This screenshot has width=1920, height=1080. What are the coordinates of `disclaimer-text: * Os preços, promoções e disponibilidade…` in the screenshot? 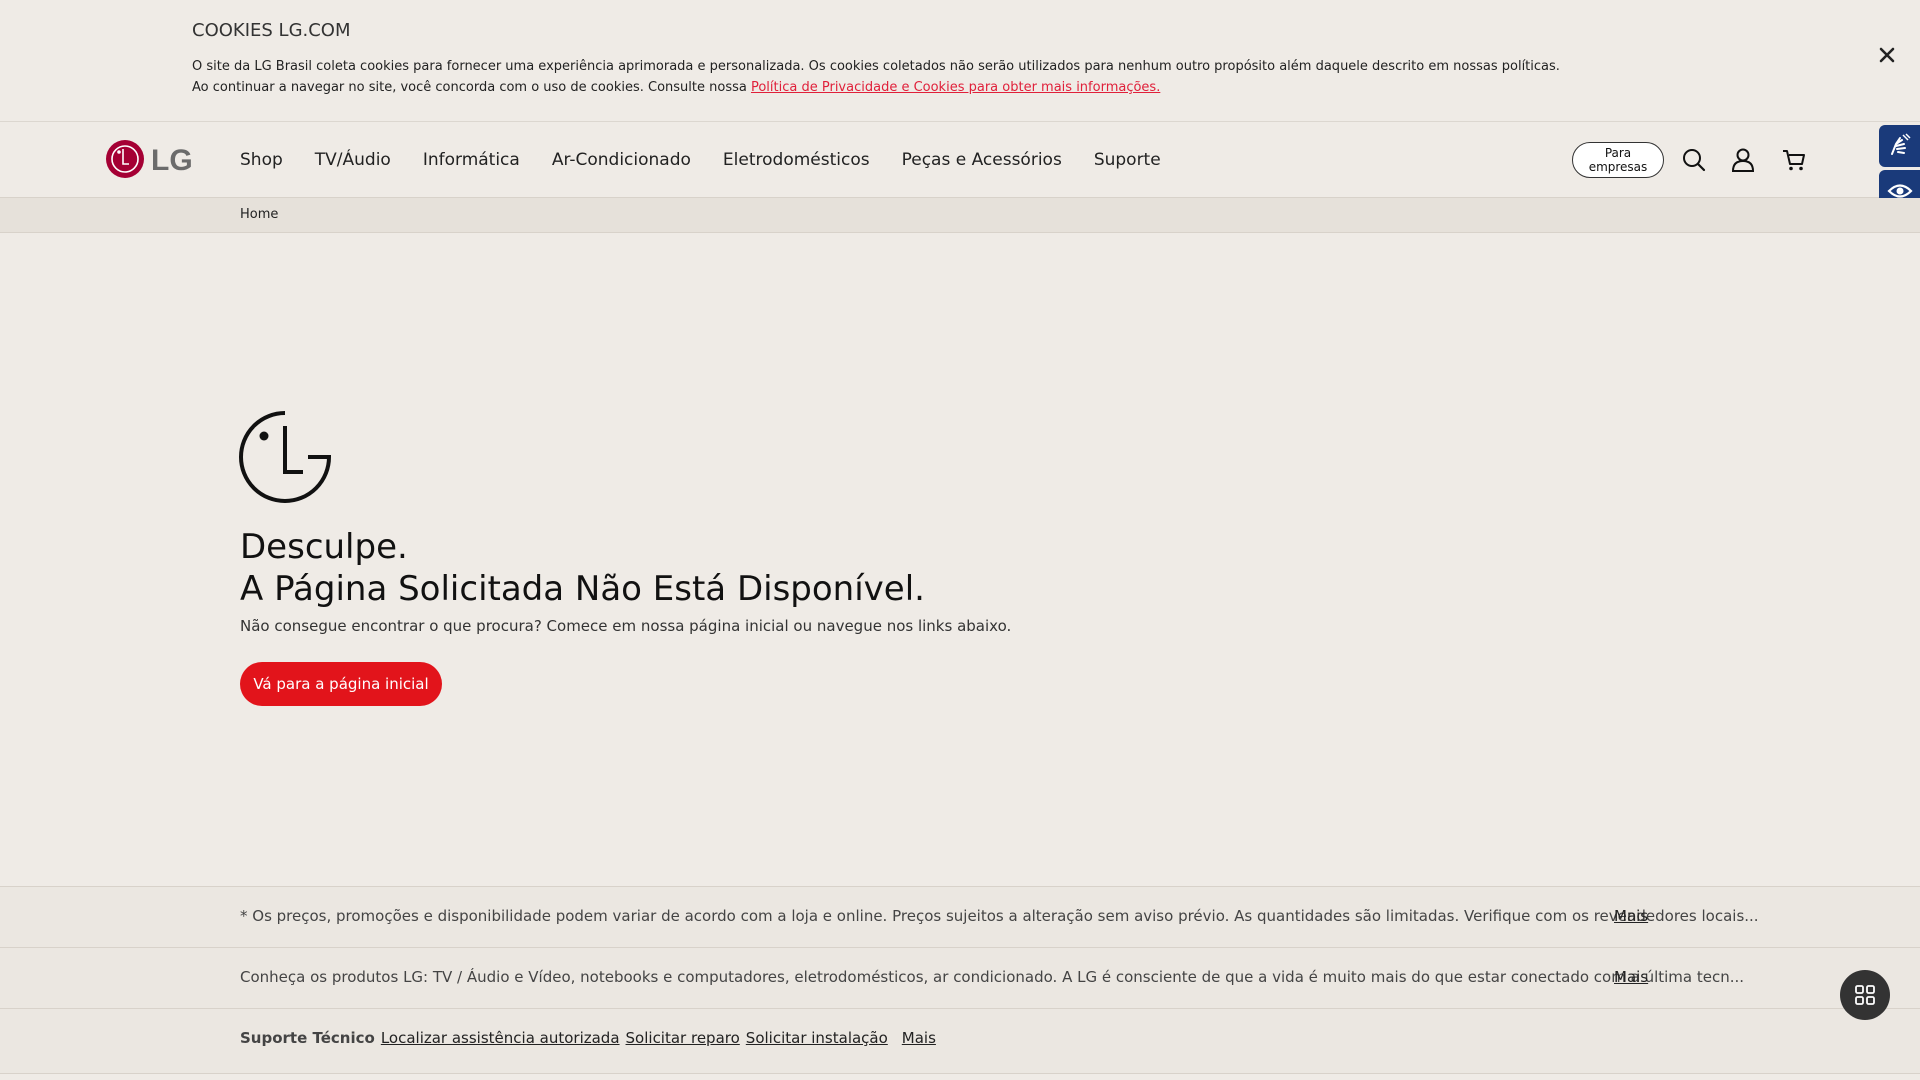 It's located at (999, 916).